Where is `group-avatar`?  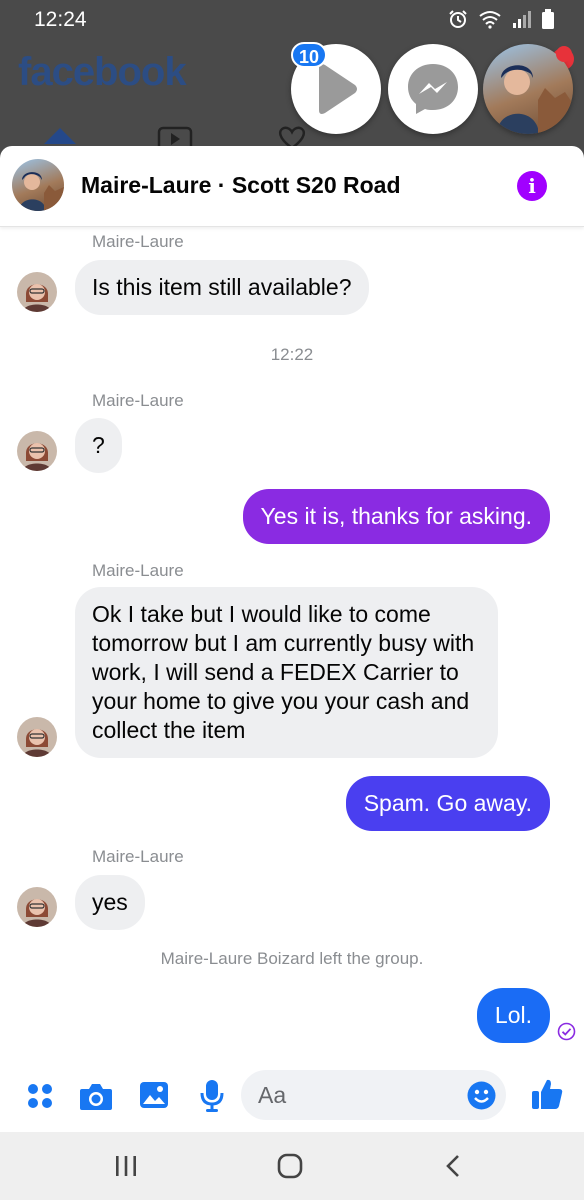 group-avatar is located at coordinates (38, 185).